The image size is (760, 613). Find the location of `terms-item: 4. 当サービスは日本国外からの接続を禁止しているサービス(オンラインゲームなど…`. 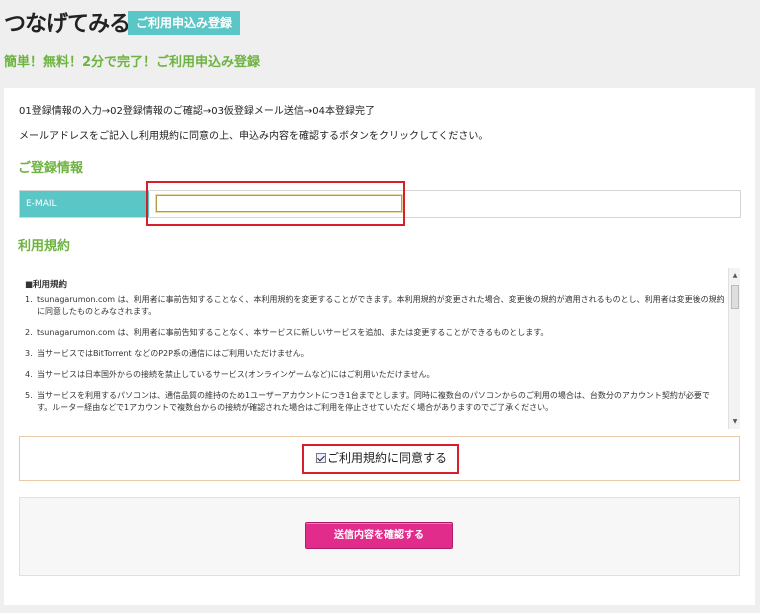

terms-item: 4. 当サービスは日本国外からの接続を禁止しているサービス(オンラインゲームなど… is located at coordinates (375, 375).